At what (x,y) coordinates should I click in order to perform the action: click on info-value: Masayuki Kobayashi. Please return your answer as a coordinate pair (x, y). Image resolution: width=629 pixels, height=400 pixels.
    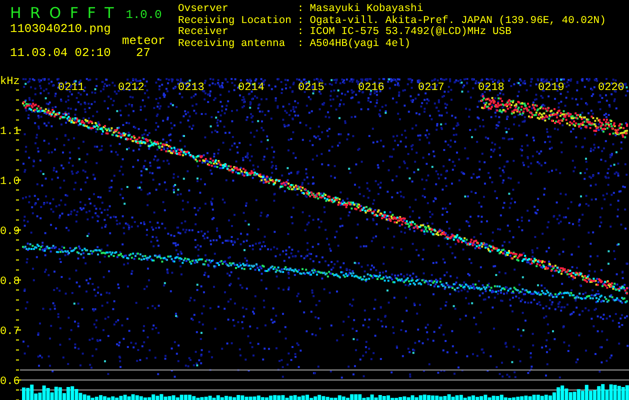
    Looking at the image, I should click on (367, 9).